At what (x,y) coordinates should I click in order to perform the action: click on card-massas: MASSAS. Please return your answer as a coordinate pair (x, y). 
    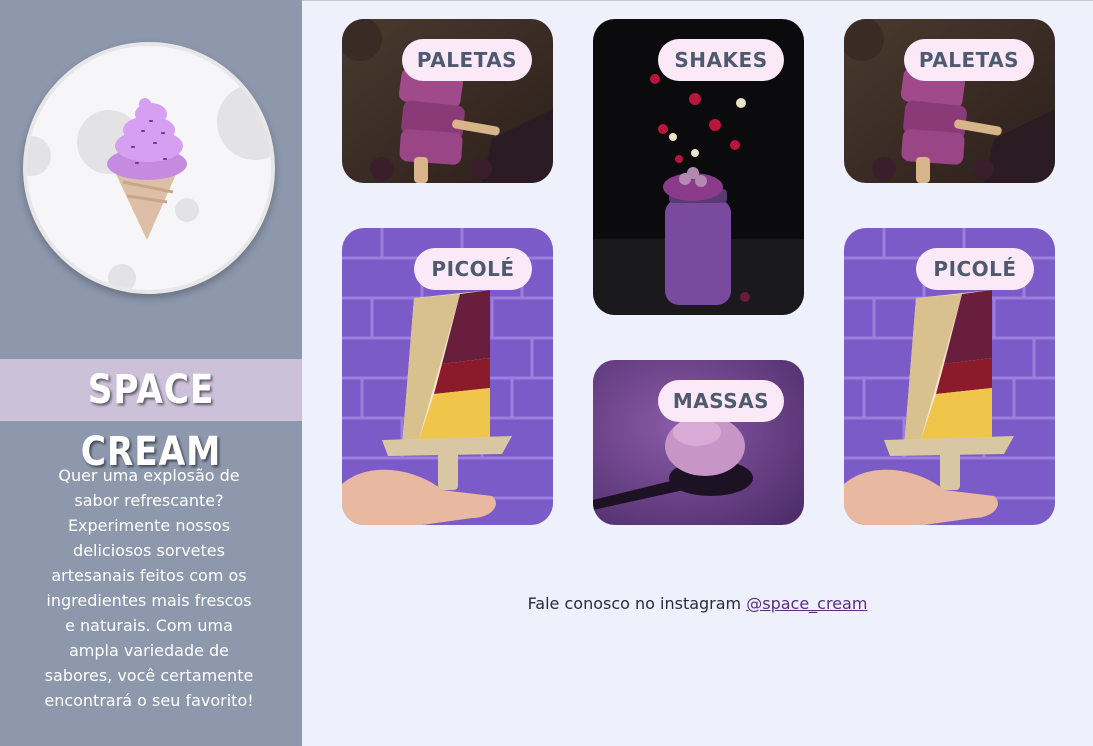
    Looking at the image, I should click on (698, 442).